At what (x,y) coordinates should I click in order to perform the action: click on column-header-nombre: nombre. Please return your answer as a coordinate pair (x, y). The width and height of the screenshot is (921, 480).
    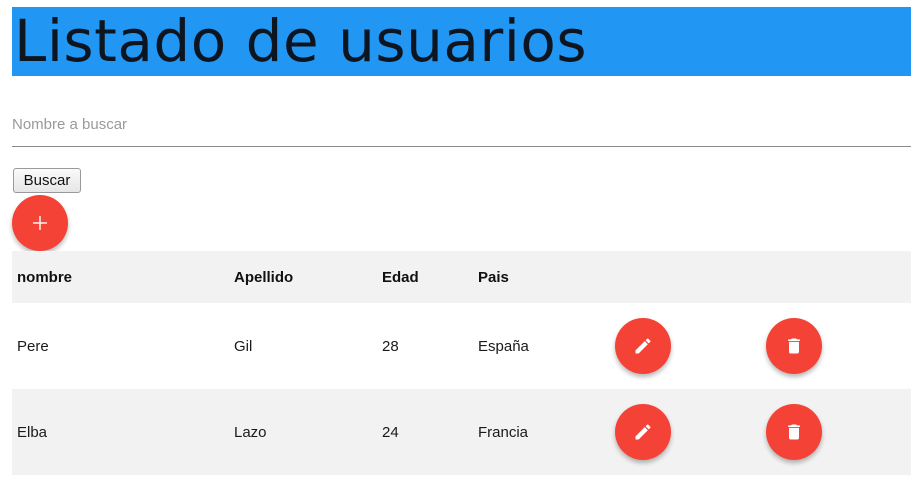
    Looking at the image, I should click on (45, 277).